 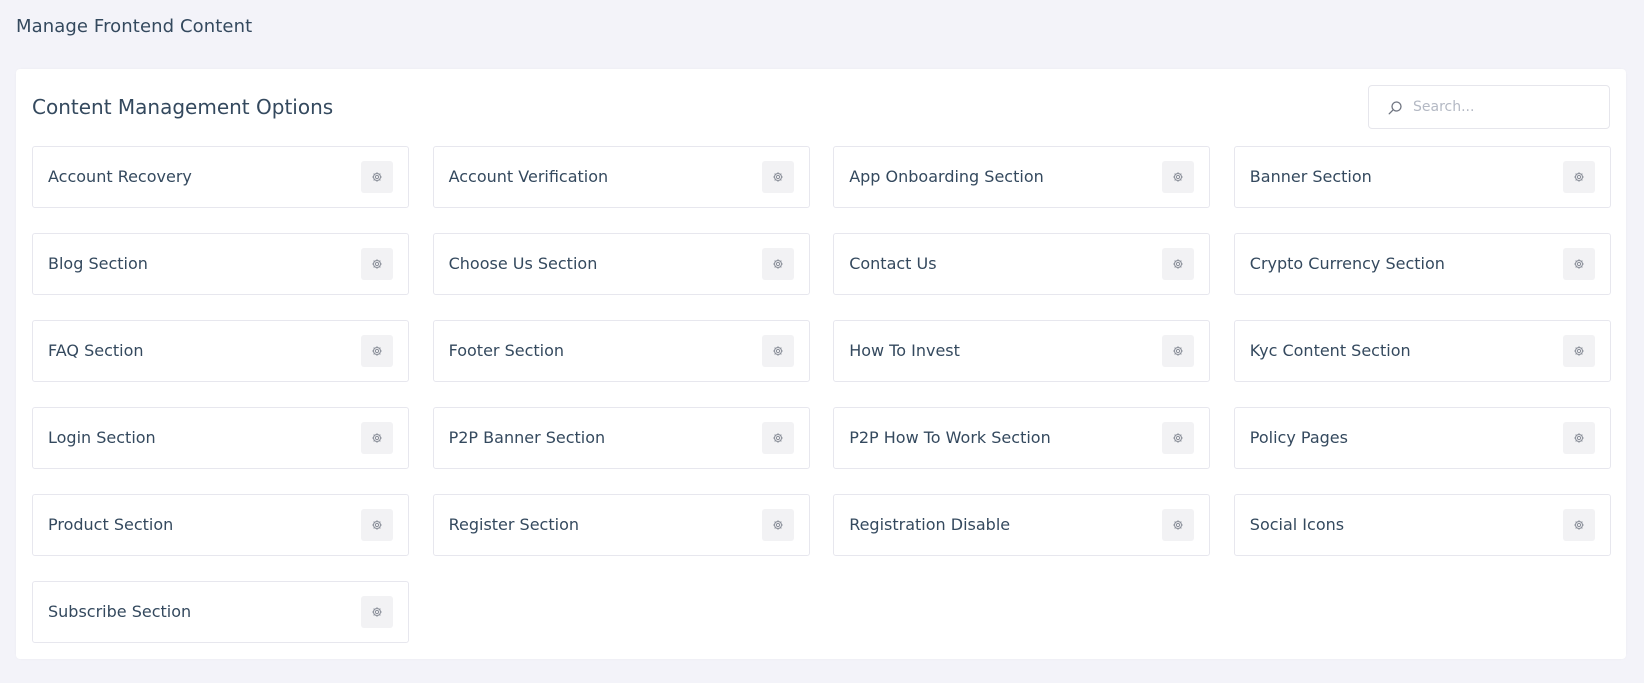 I want to click on how-to-invest-settings-button, so click(x=1178, y=351).